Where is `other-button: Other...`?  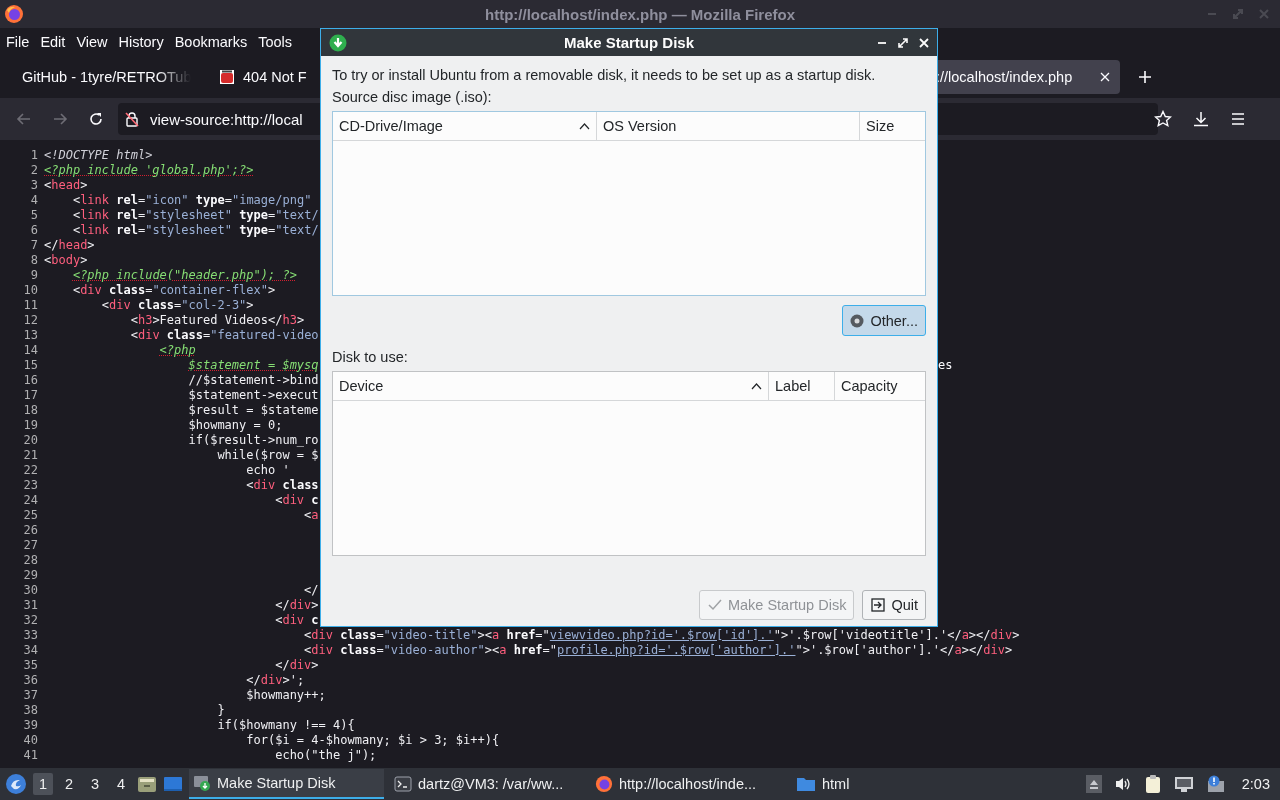 other-button: Other... is located at coordinates (884, 320).